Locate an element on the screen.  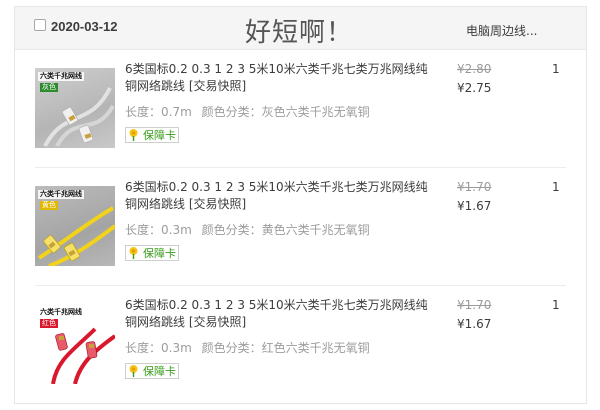
product-spec: 长度：0.3m 颜色分类：红色六类千兆无氧铜 is located at coordinates (250, 347).